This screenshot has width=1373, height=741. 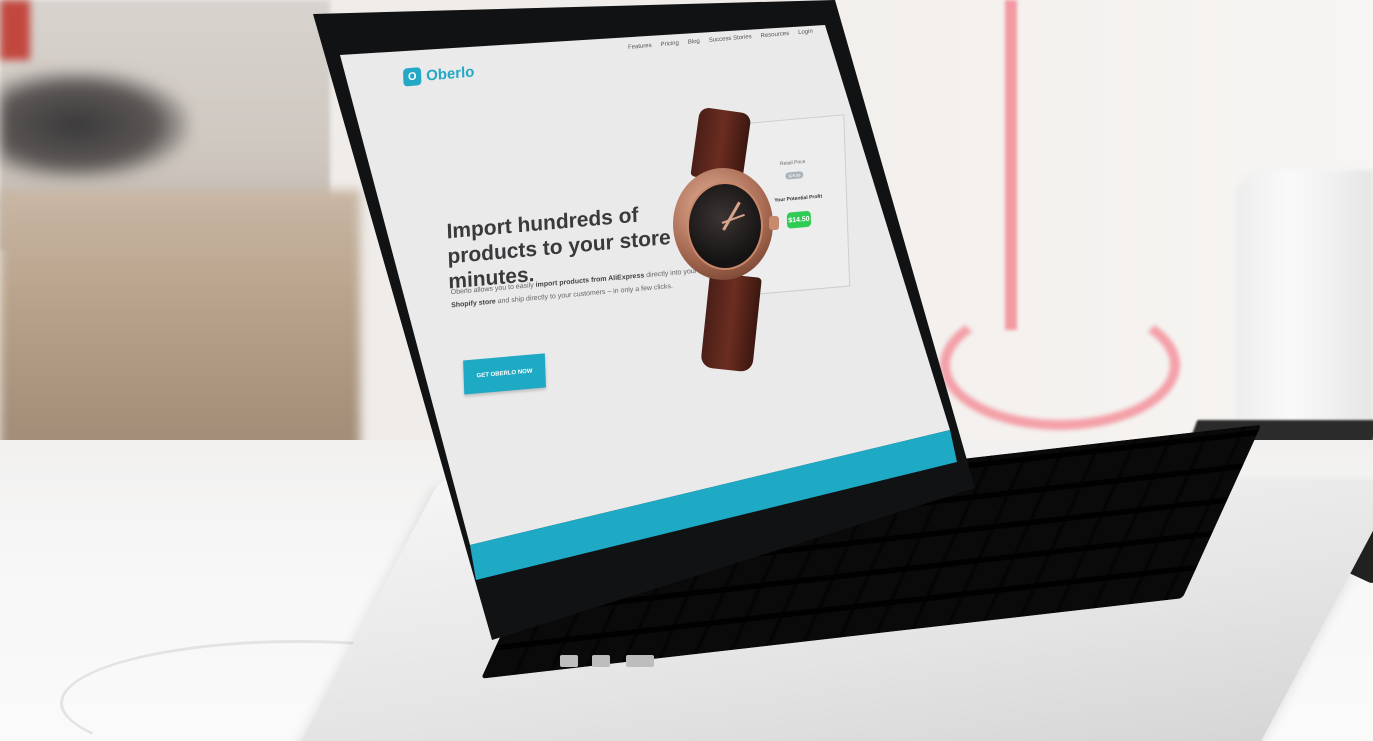 I want to click on nav-login: Login, so click(x=805, y=32).